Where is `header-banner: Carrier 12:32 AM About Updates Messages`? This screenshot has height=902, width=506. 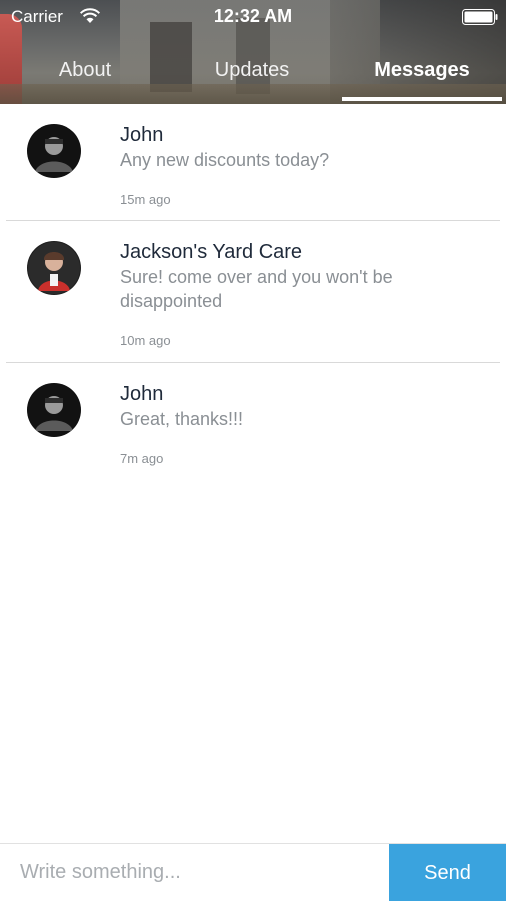
header-banner: Carrier 12:32 AM About Updates Messages is located at coordinates (253, 52).